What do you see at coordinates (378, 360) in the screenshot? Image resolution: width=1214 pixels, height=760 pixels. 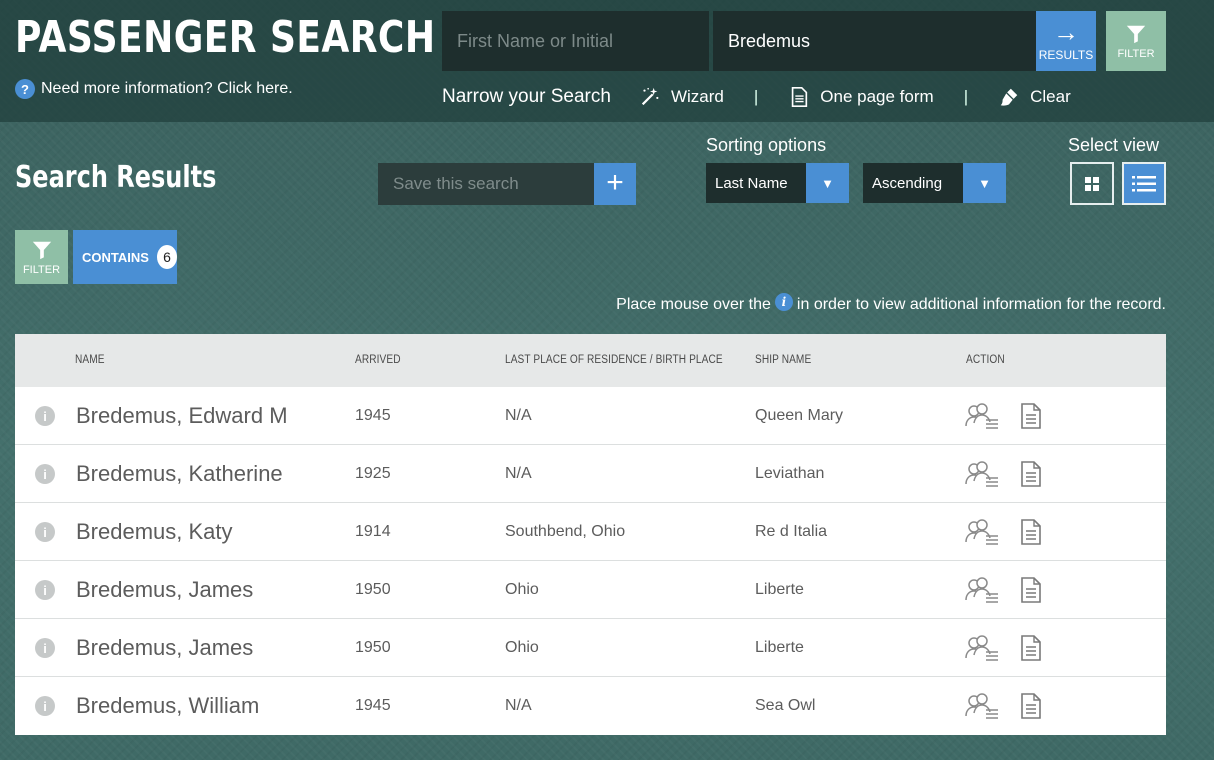 I see `column-header-arrived: ARRIVED` at bounding box center [378, 360].